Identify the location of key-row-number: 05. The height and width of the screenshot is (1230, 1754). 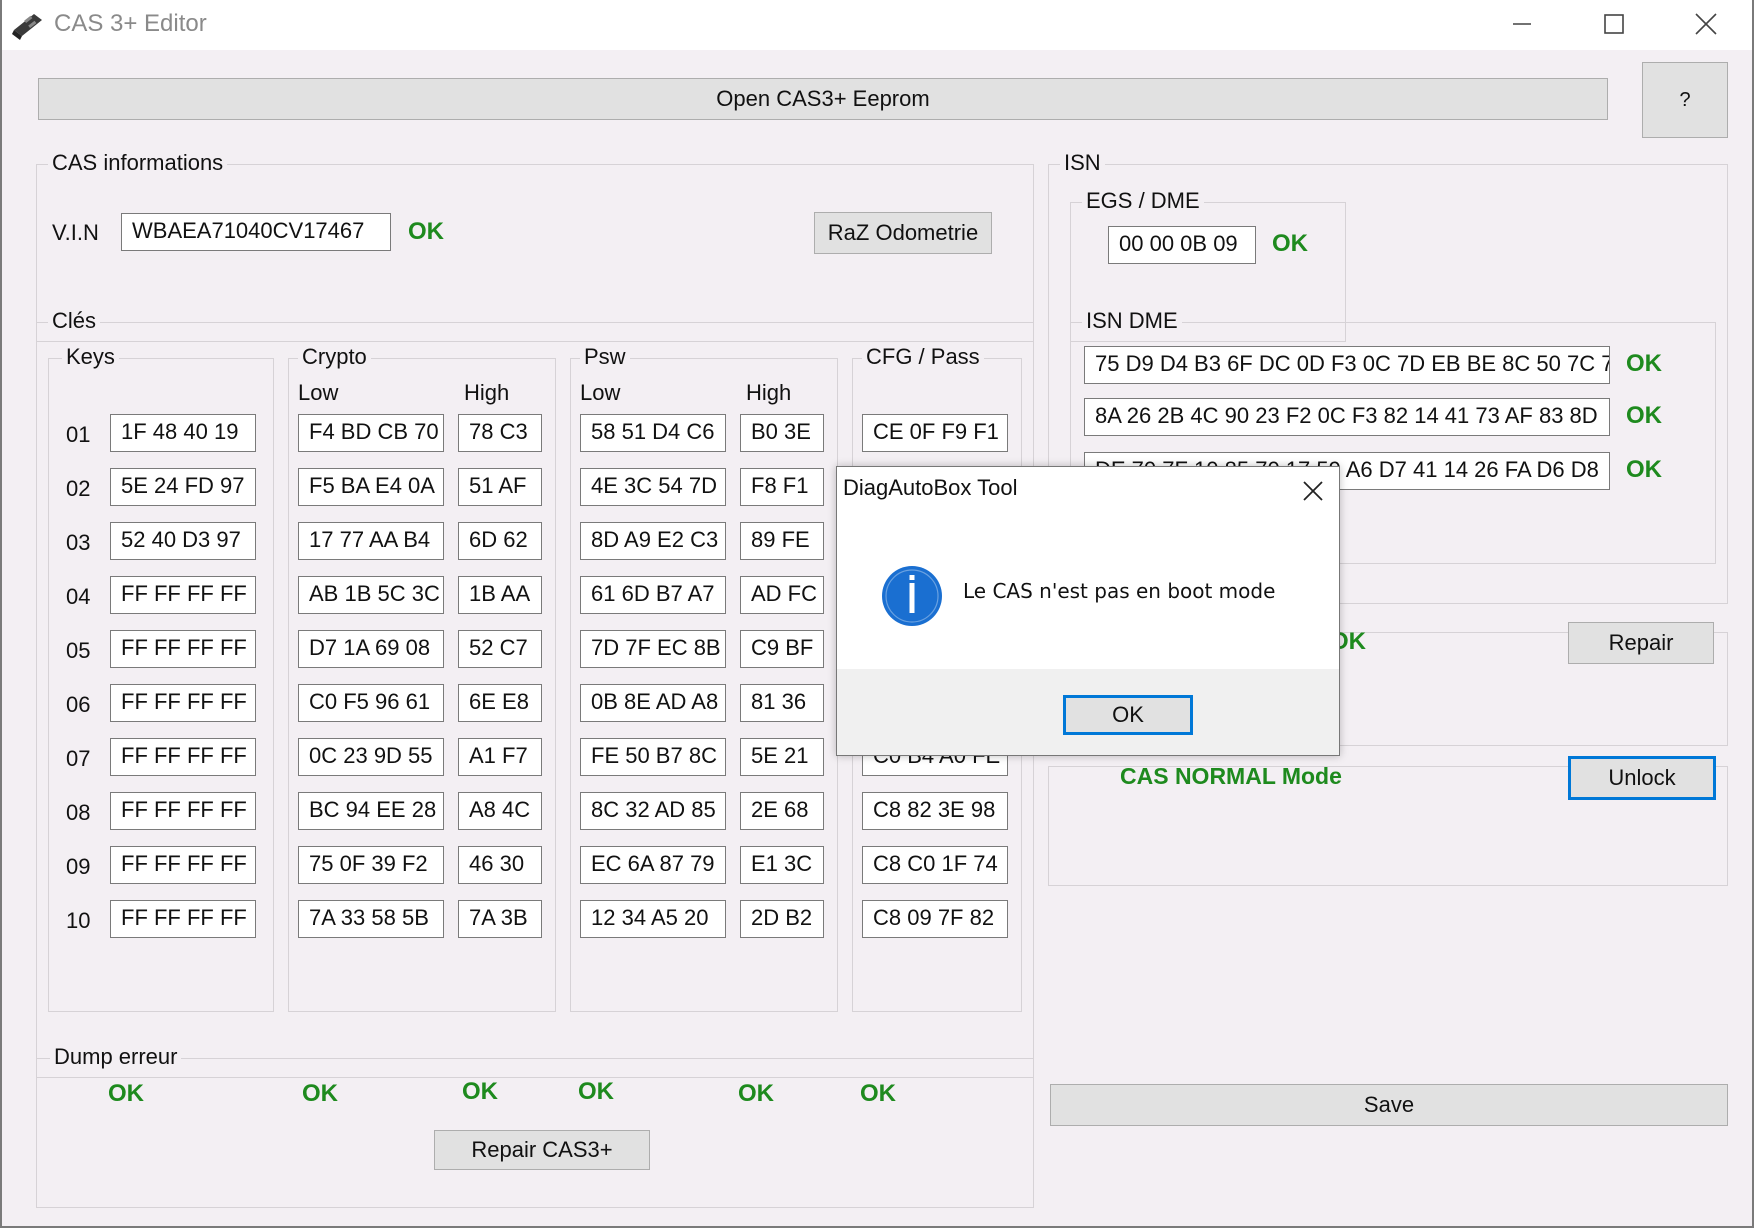
(78, 650).